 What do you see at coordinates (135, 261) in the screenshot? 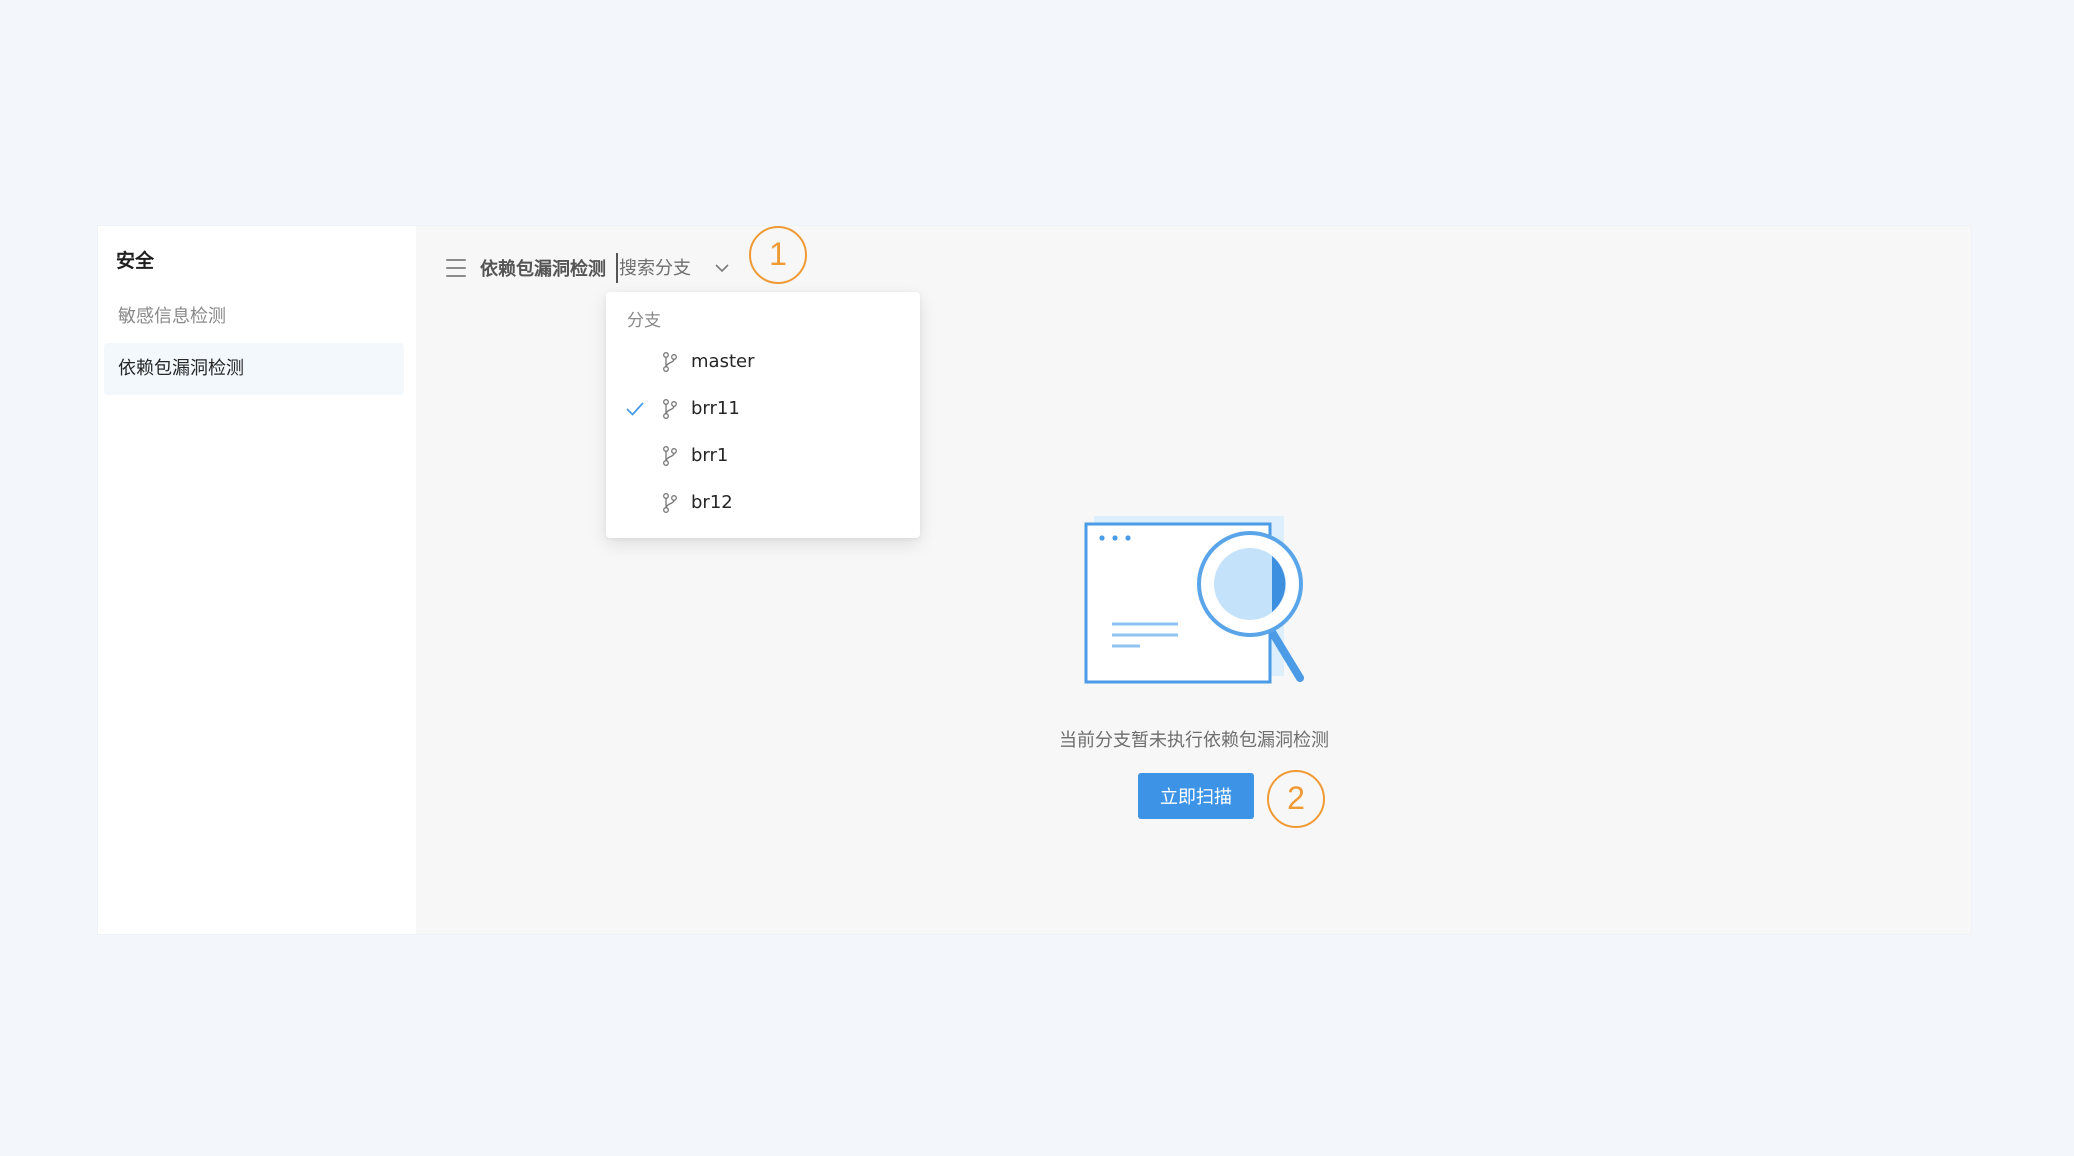
I see `sidebar-title: 安全` at bounding box center [135, 261].